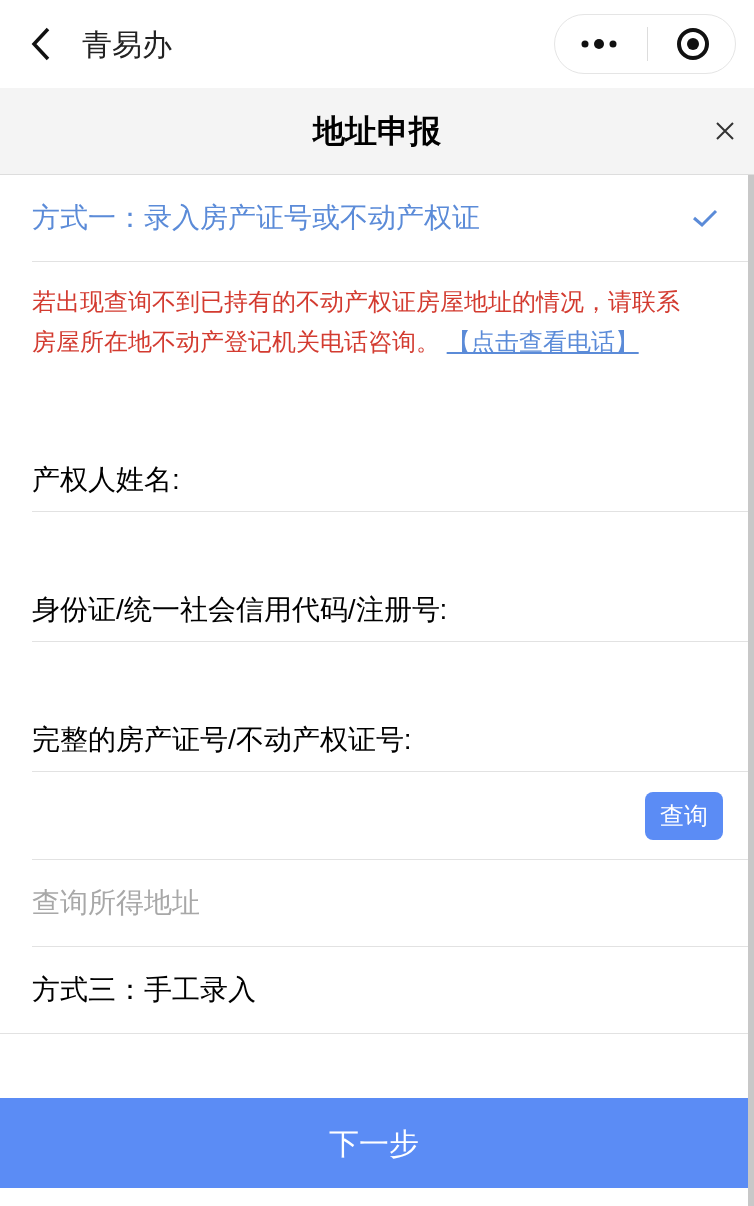 This screenshot has height=1206, width=754. I want to click on notice-text: 若出现查询不到已持有的不动产权证房屋地址的情况，请联系房屋所在地不动产登记机关电话咨询。 【点击查看电话】, so click(356, 322).